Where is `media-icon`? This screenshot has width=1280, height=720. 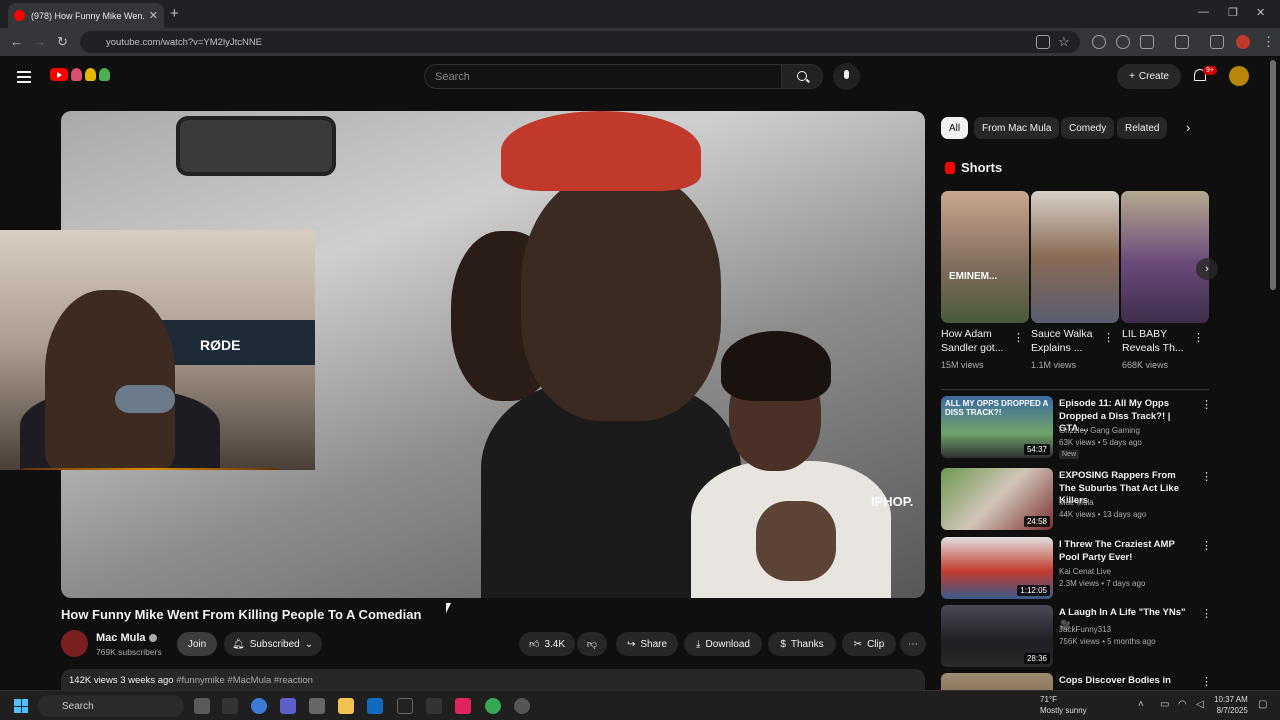
media-icon is located at coordinates (1217, 42).